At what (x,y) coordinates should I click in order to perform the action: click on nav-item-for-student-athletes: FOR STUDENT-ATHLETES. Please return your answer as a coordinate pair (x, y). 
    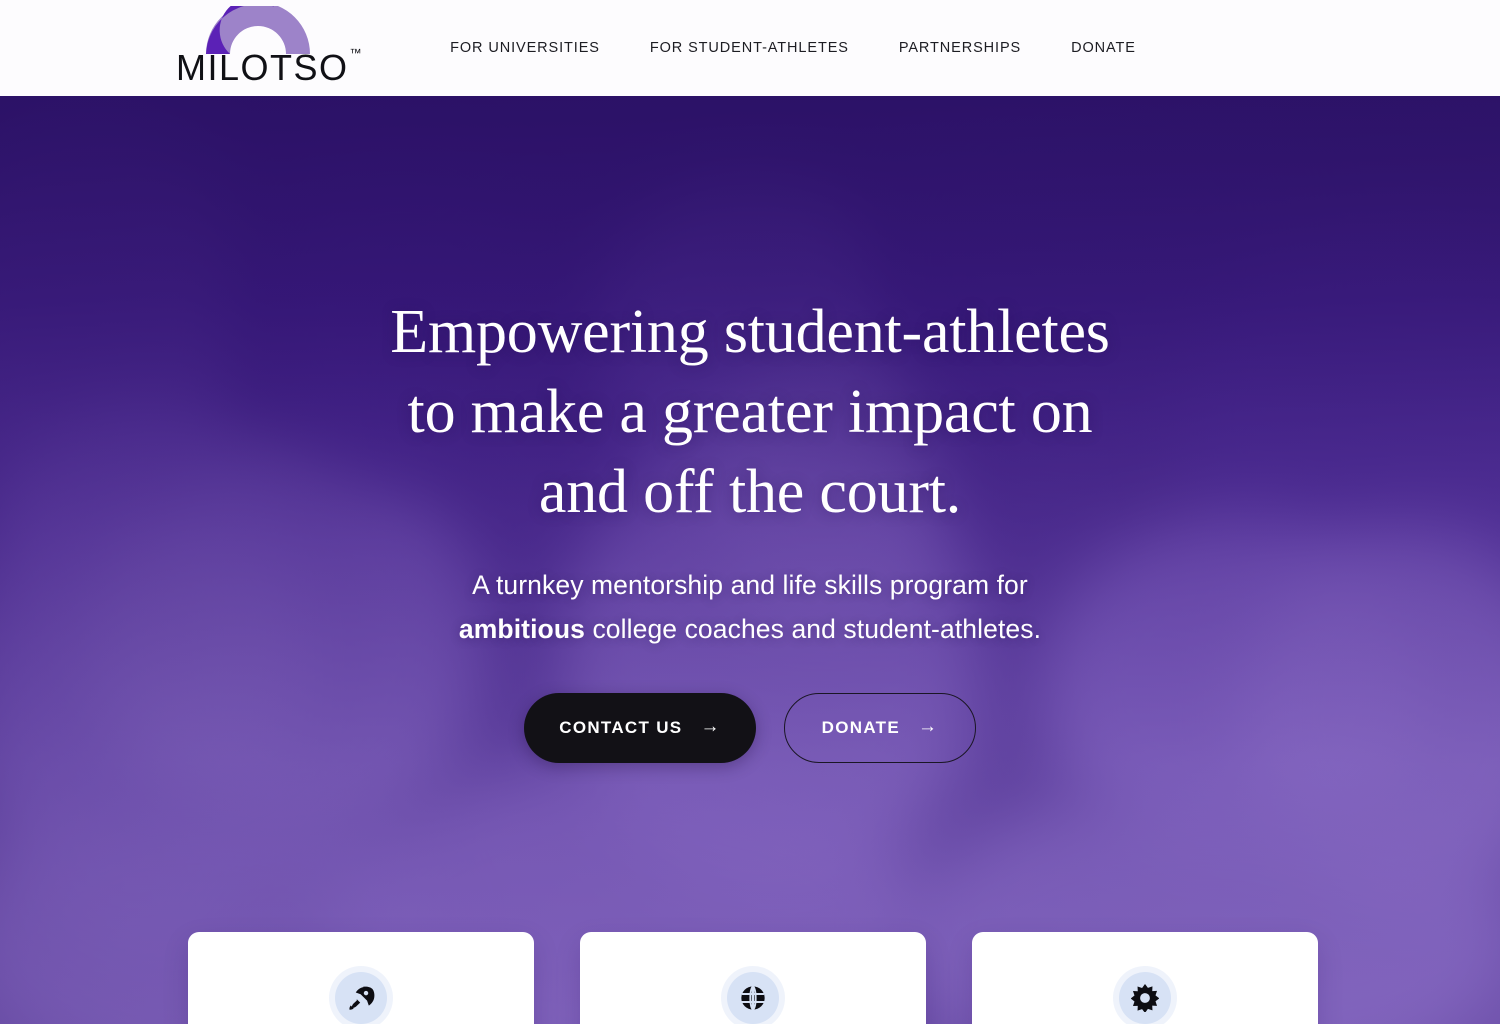
    Looking at the image, I should click on (749, 48).